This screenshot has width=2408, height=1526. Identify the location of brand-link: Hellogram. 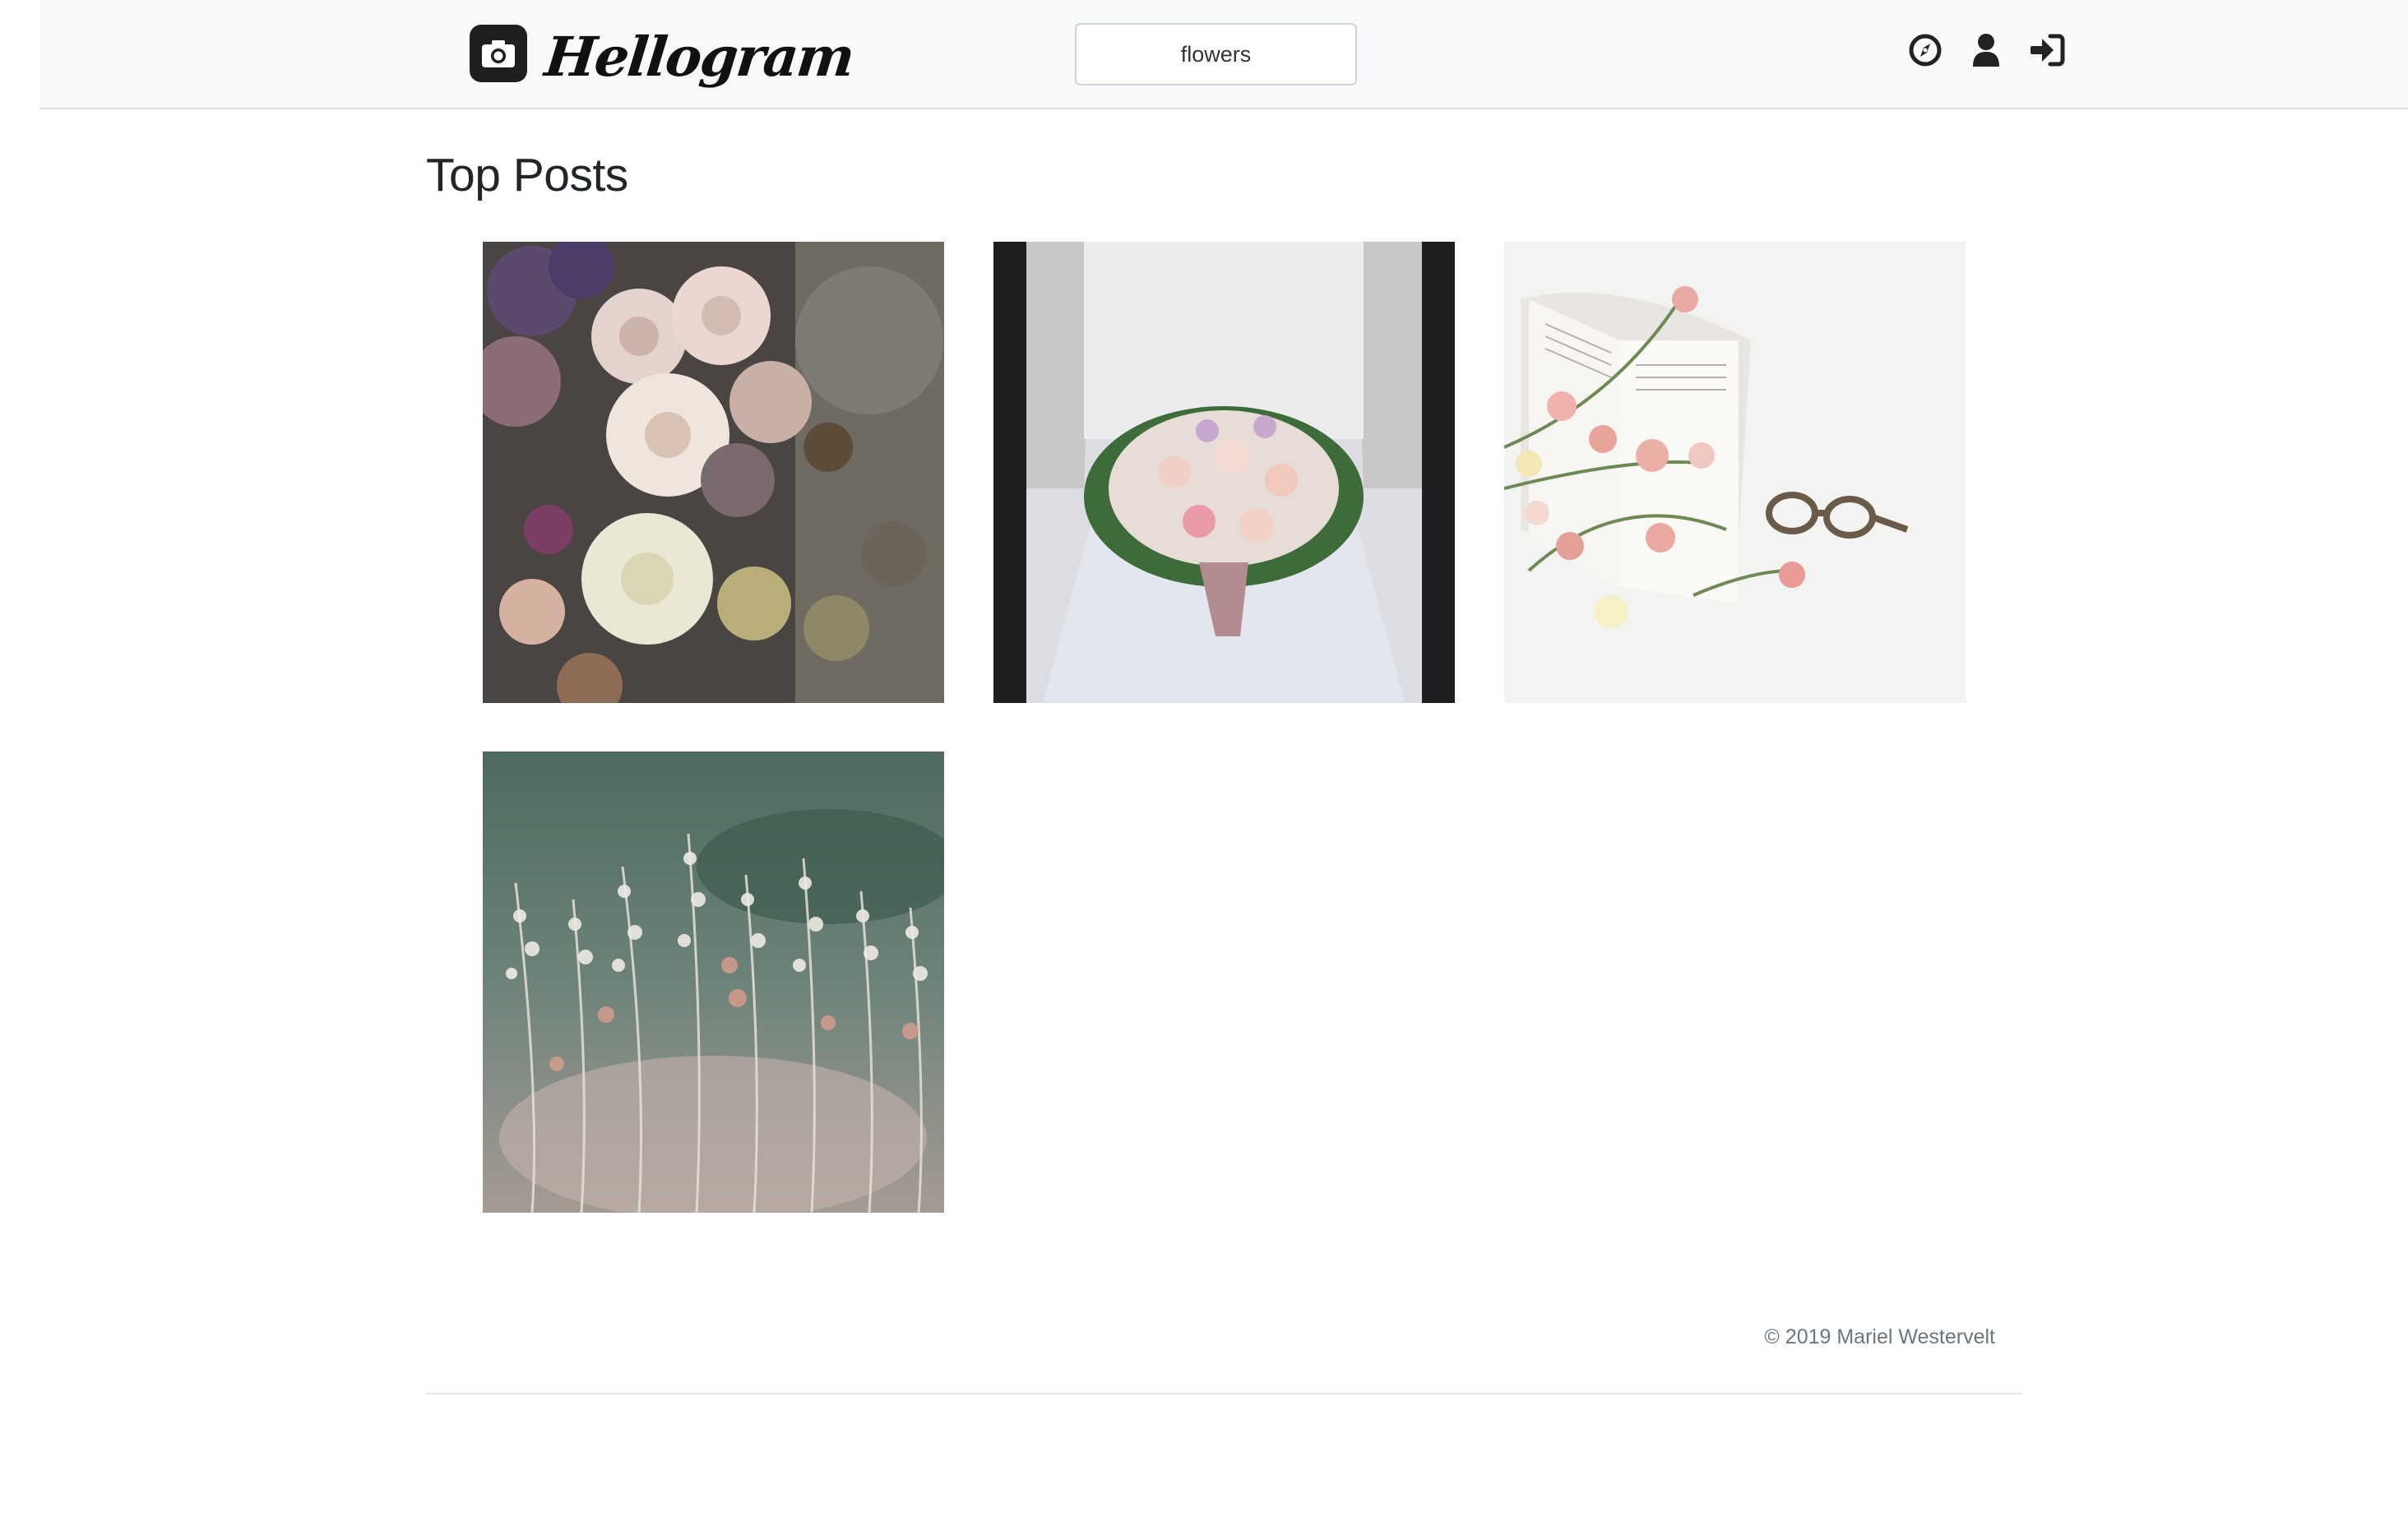
(663, 57).